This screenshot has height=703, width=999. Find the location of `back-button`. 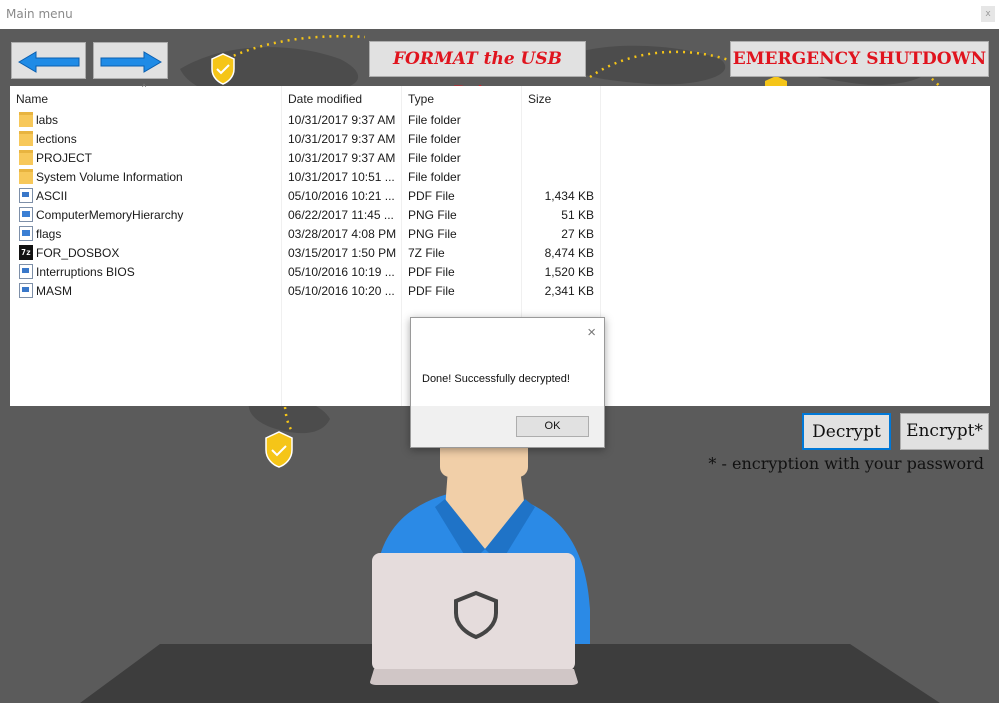

back-button is located at coordinates (48, 60).